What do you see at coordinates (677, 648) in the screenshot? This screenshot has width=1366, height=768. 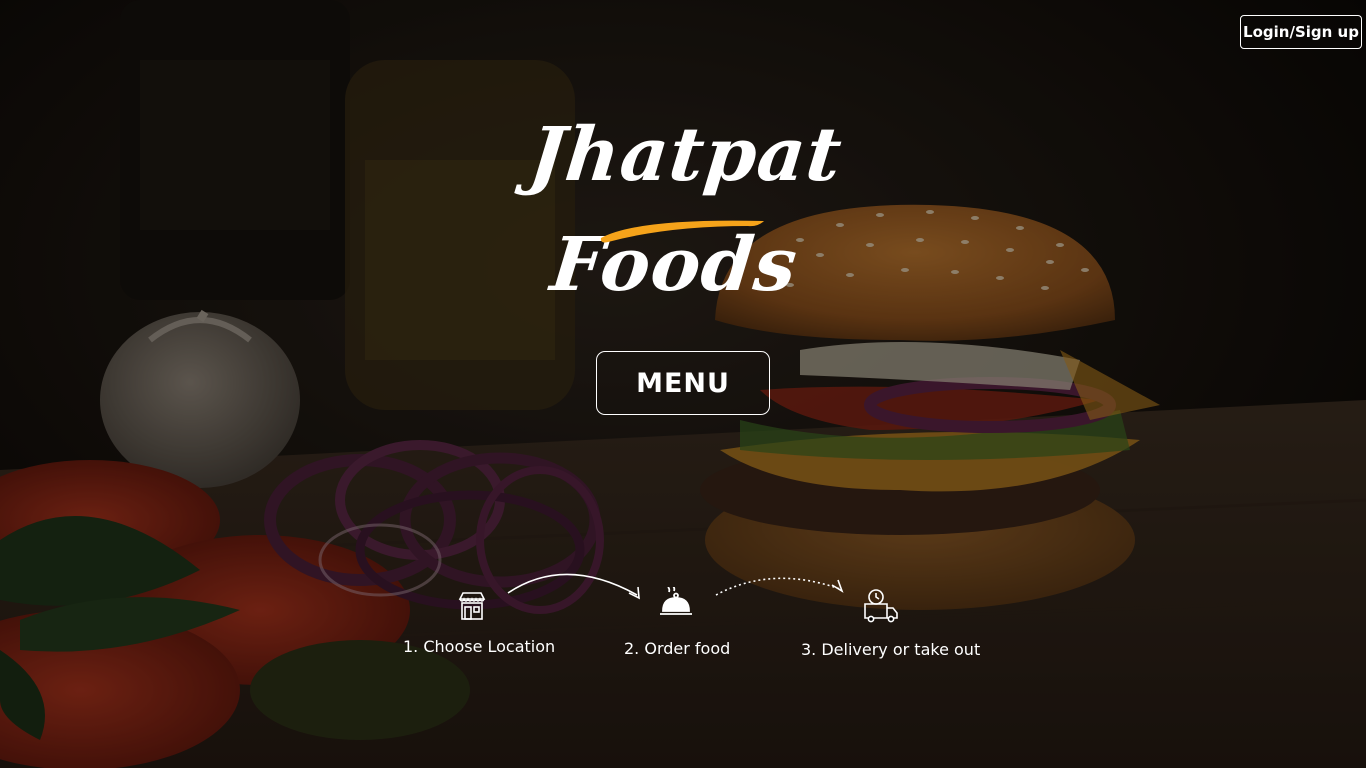 I see `step-label-order-food: 2. Order food` at bounding box center [677, 648].